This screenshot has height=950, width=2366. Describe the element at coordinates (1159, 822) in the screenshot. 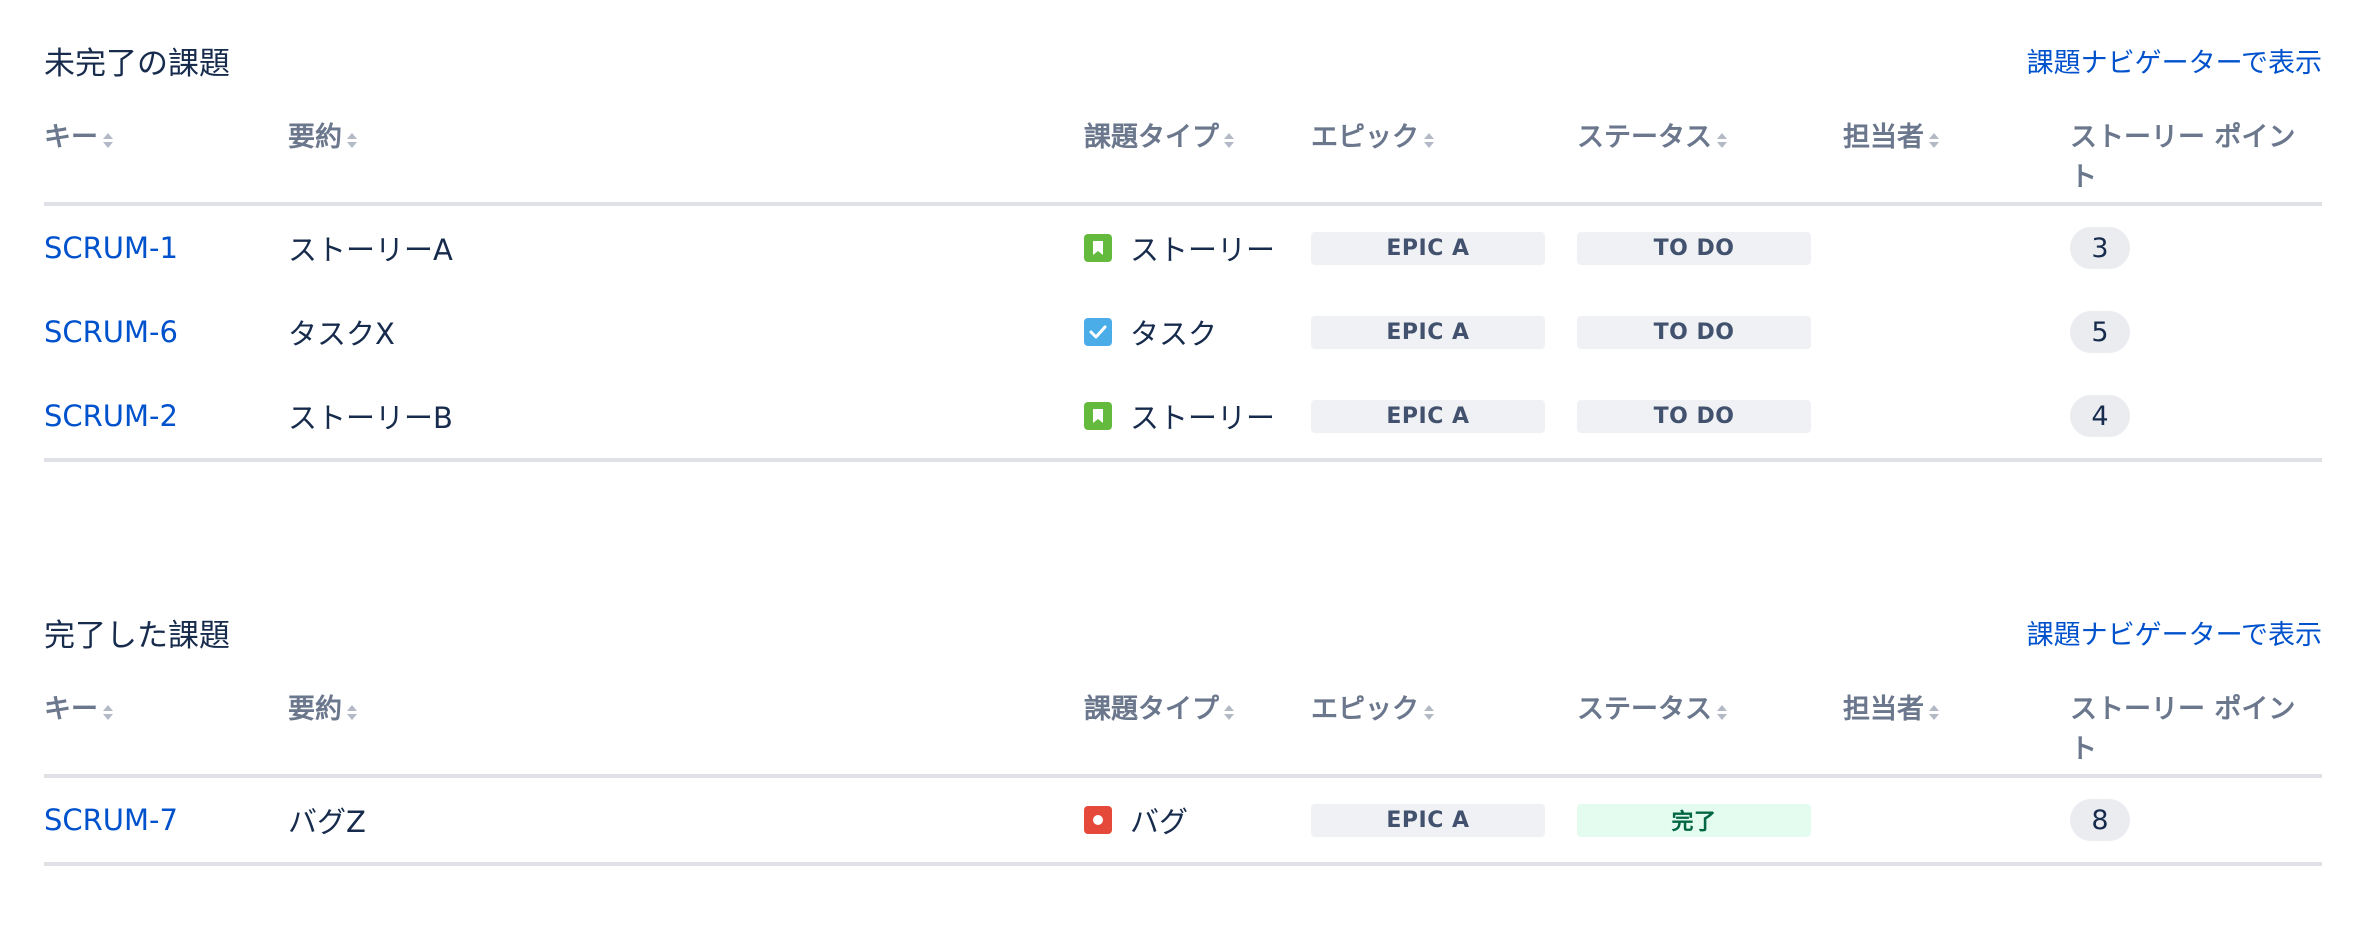

I see `issue-type-label: バグ` at that location.